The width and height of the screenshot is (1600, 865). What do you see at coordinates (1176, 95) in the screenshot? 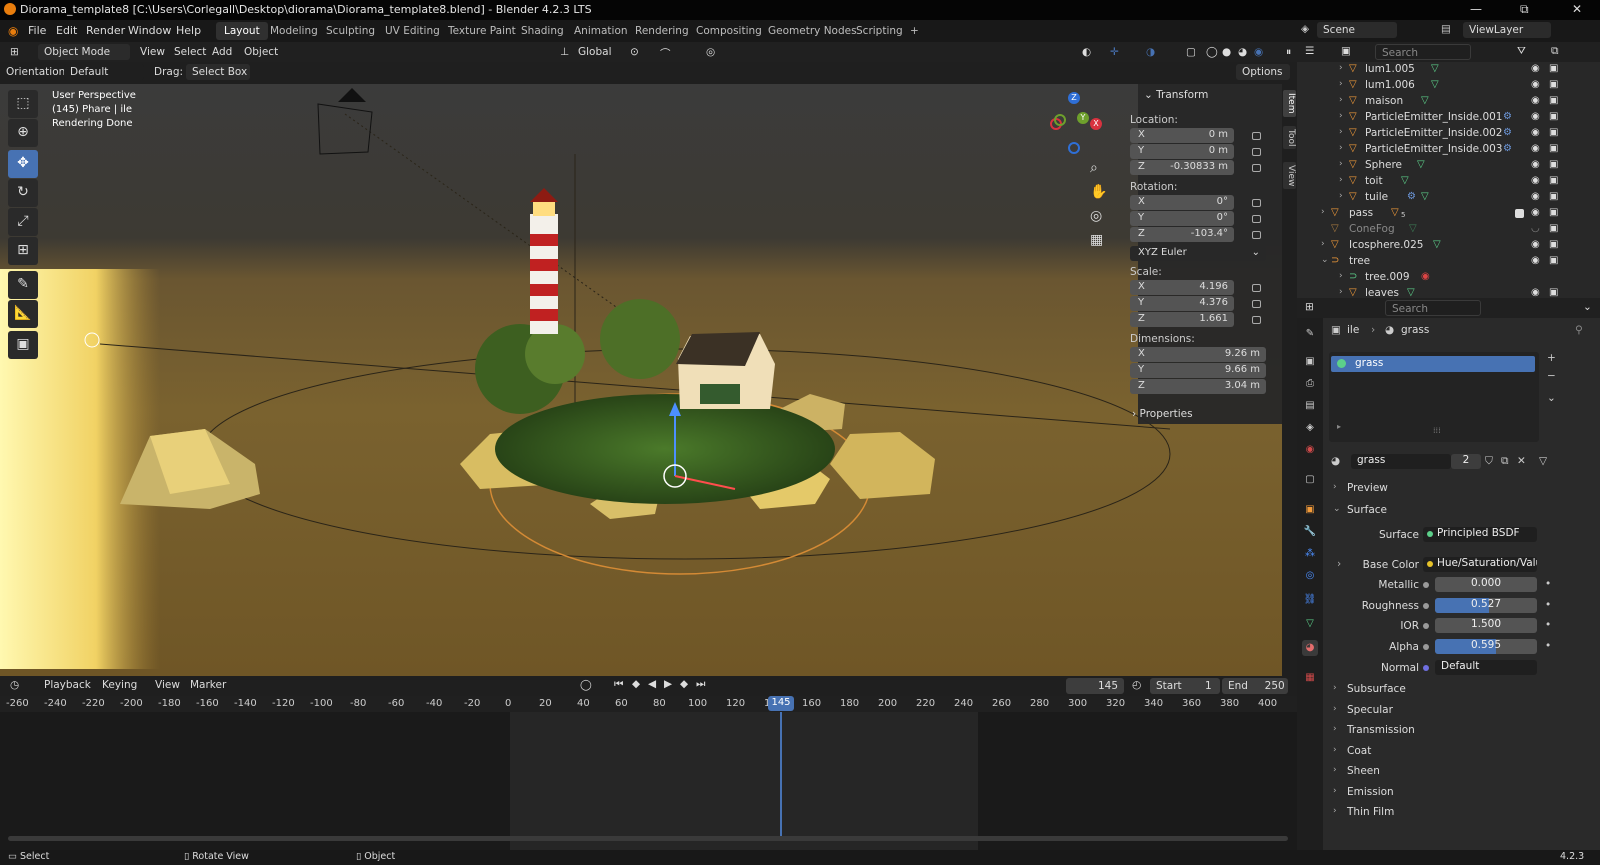
I see `transform-panel-header: ⌄ Transform` at bounding box center [1176, 95].